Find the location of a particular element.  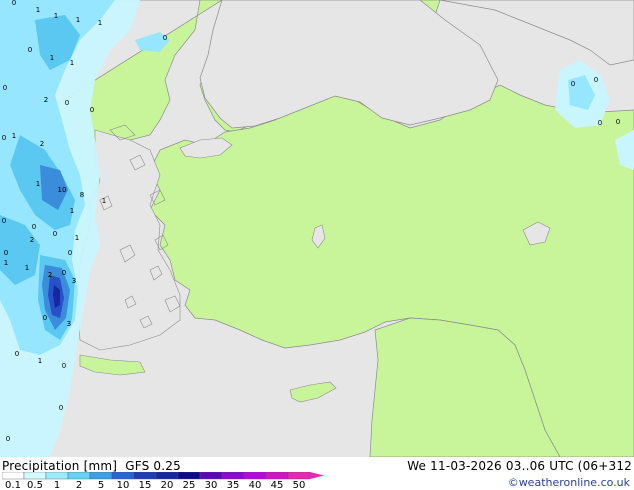

scale-label: 10 is located at coordinates (123, 485).